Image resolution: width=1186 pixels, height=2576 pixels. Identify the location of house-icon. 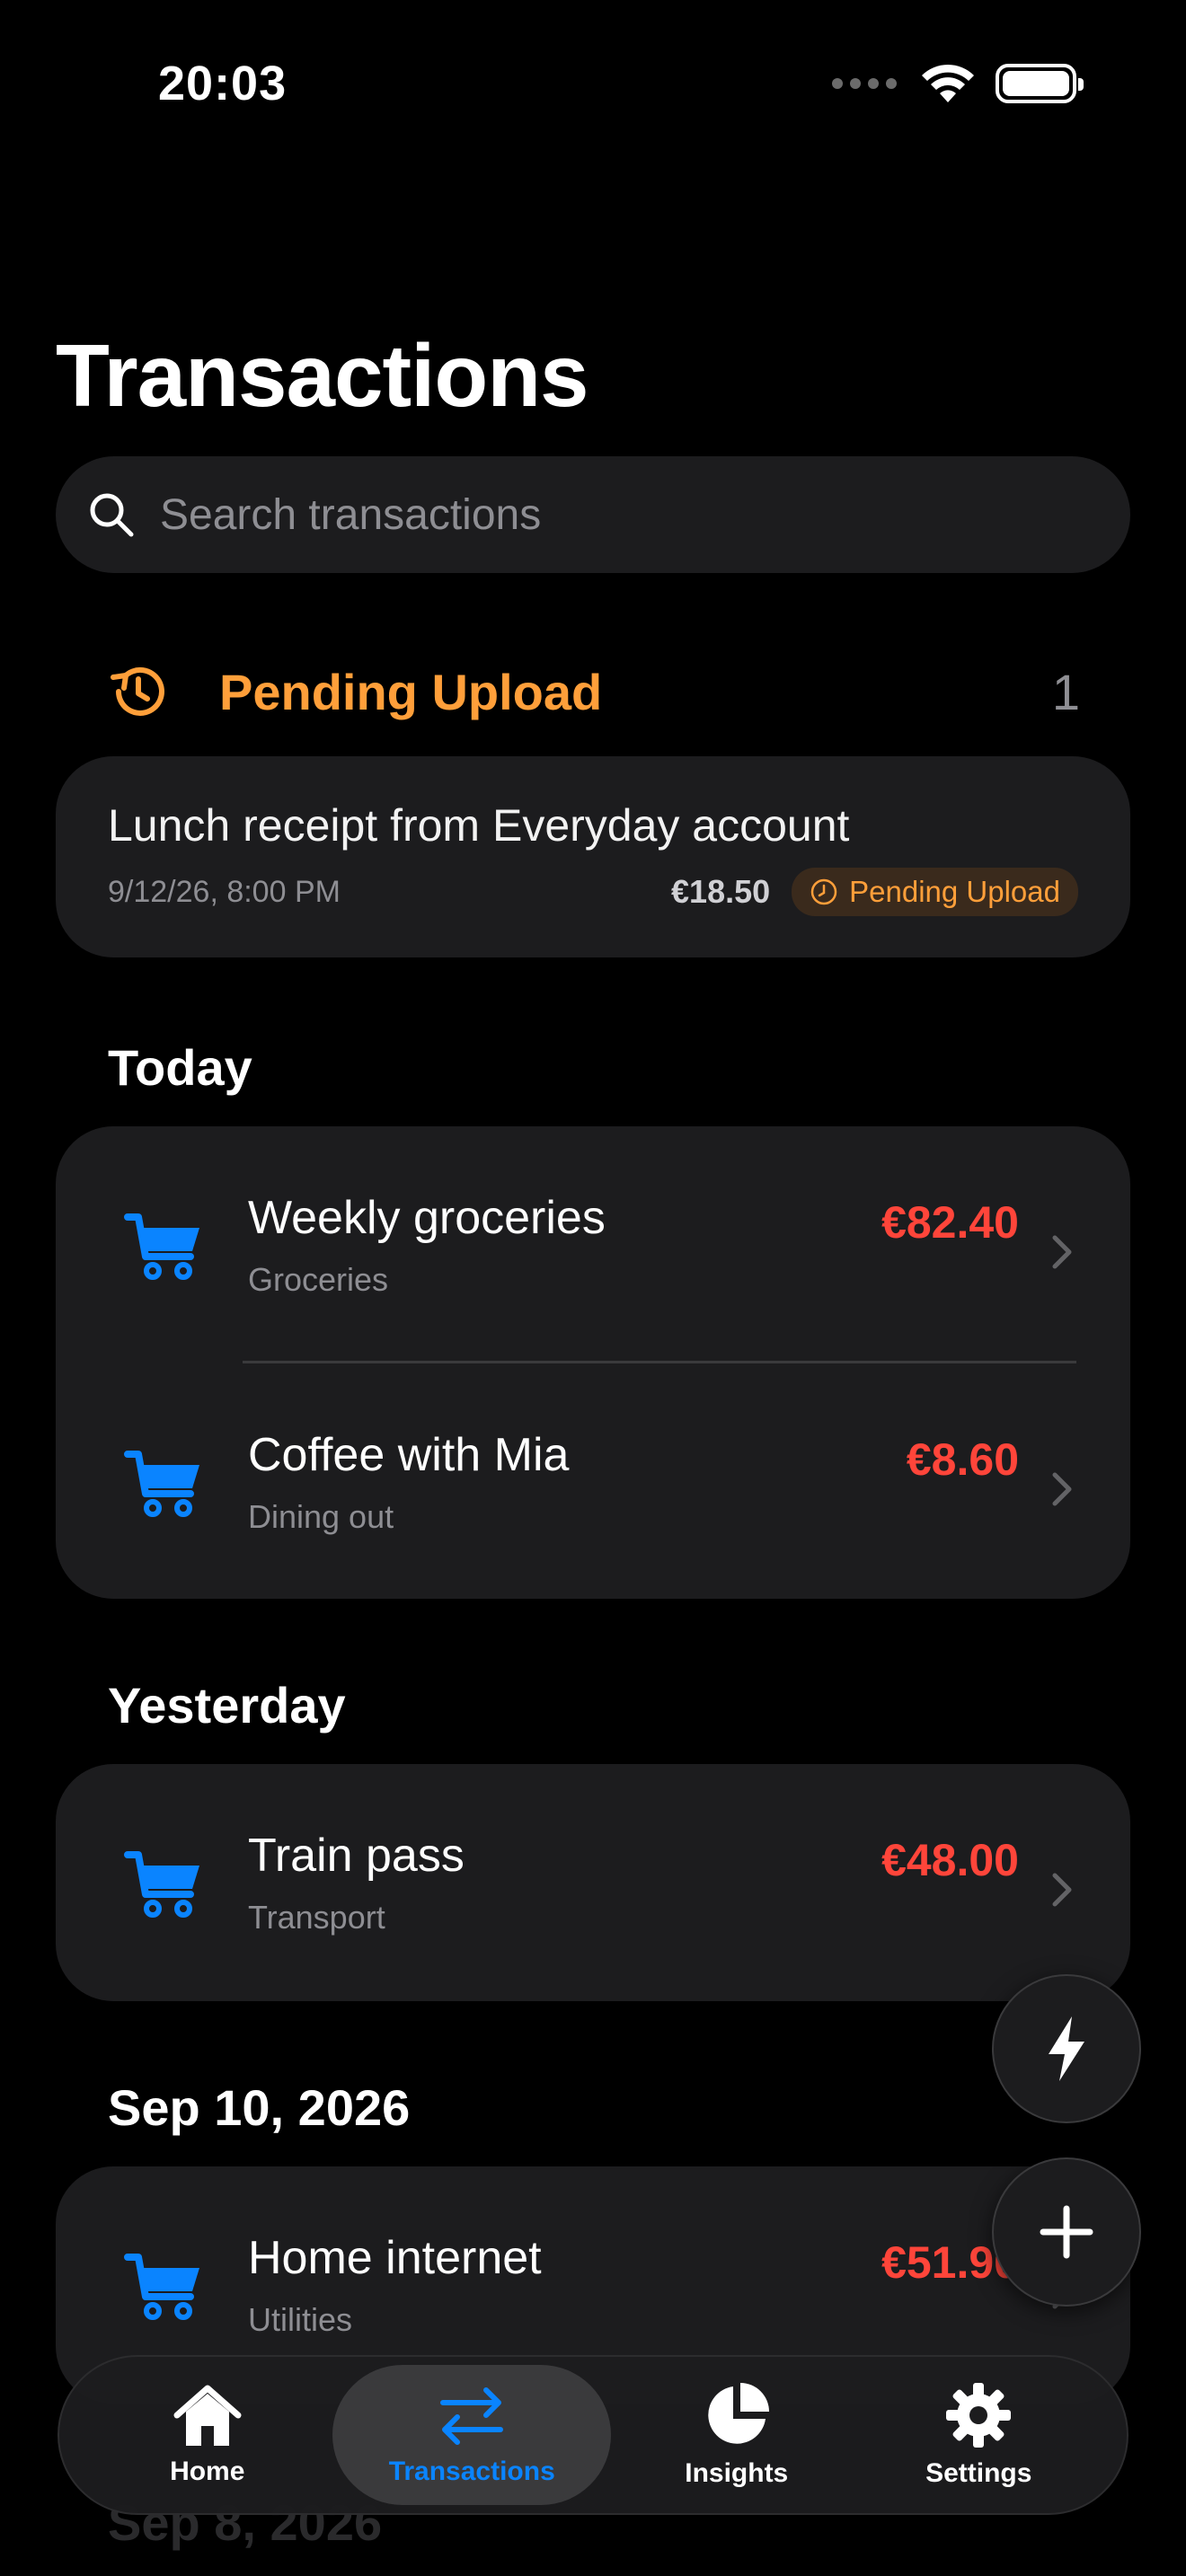
(207, 2415).